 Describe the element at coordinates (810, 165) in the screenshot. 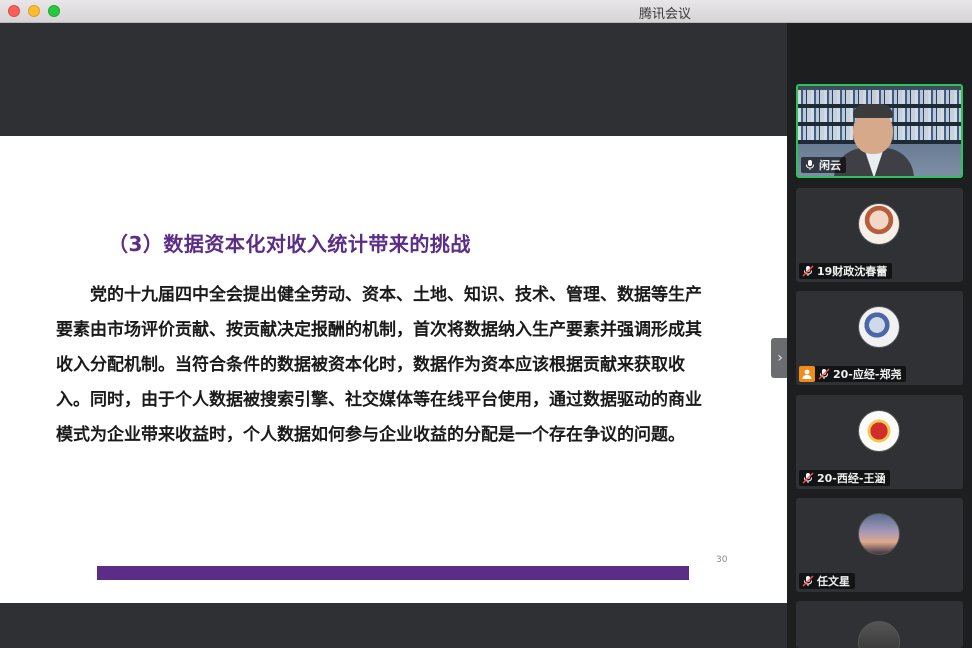

I see `microphone-icon` at that location.